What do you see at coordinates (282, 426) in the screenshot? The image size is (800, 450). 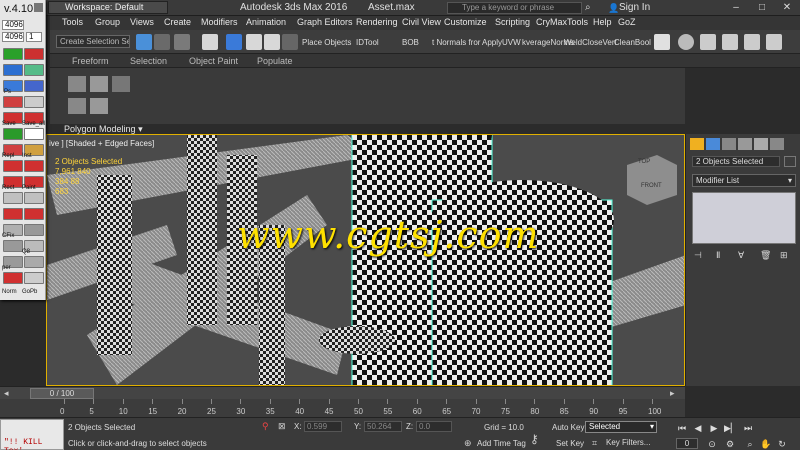 I see `absolute-mode-icon: ⊠` at bounding box center [282, 426].